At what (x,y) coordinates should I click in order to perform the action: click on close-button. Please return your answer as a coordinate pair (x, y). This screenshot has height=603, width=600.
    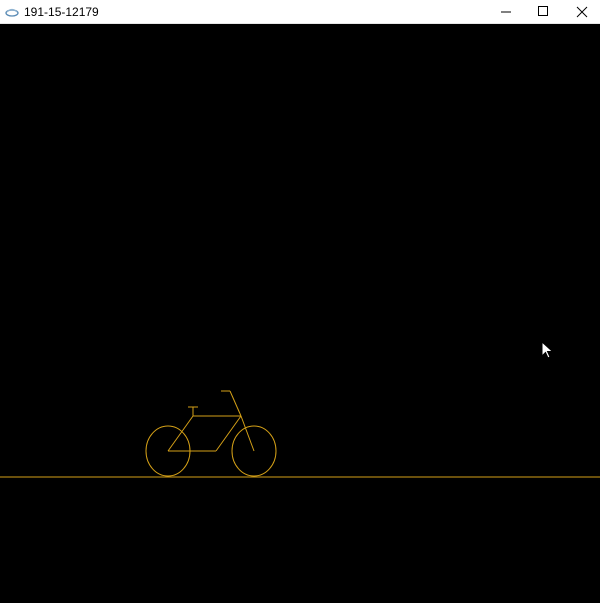
    Looking at the image, I should click on (581, 12).